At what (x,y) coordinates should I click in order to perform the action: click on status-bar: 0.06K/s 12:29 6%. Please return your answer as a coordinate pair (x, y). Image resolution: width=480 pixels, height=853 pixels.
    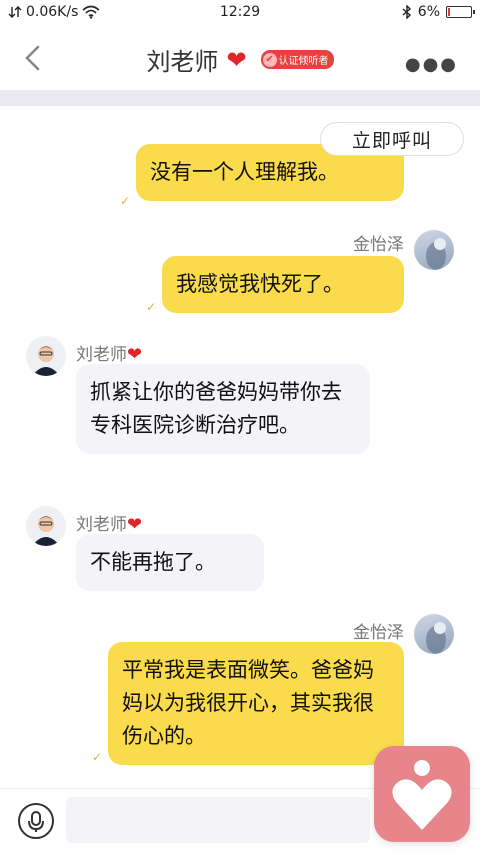
    Looking at the image, I should click on (240, 13).